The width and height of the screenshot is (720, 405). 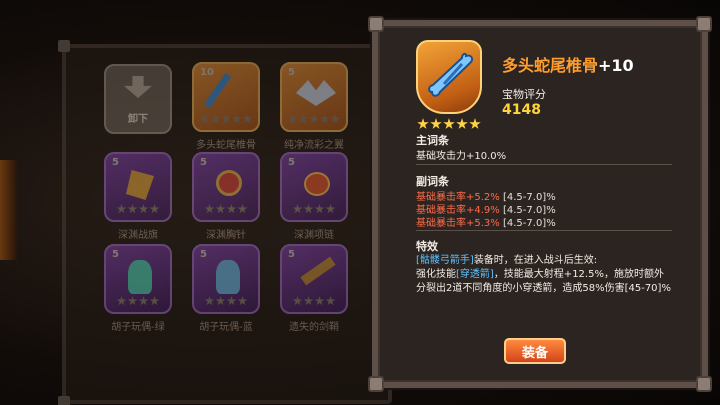 I want to click on banner-icon, so click(x=140, y=185).